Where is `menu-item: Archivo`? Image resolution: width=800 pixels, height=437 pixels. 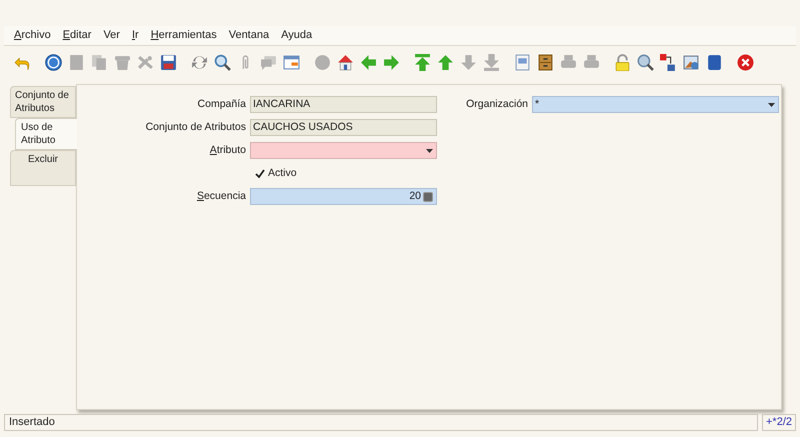
menu-item: Archivo is located at coordinates (32, 35).